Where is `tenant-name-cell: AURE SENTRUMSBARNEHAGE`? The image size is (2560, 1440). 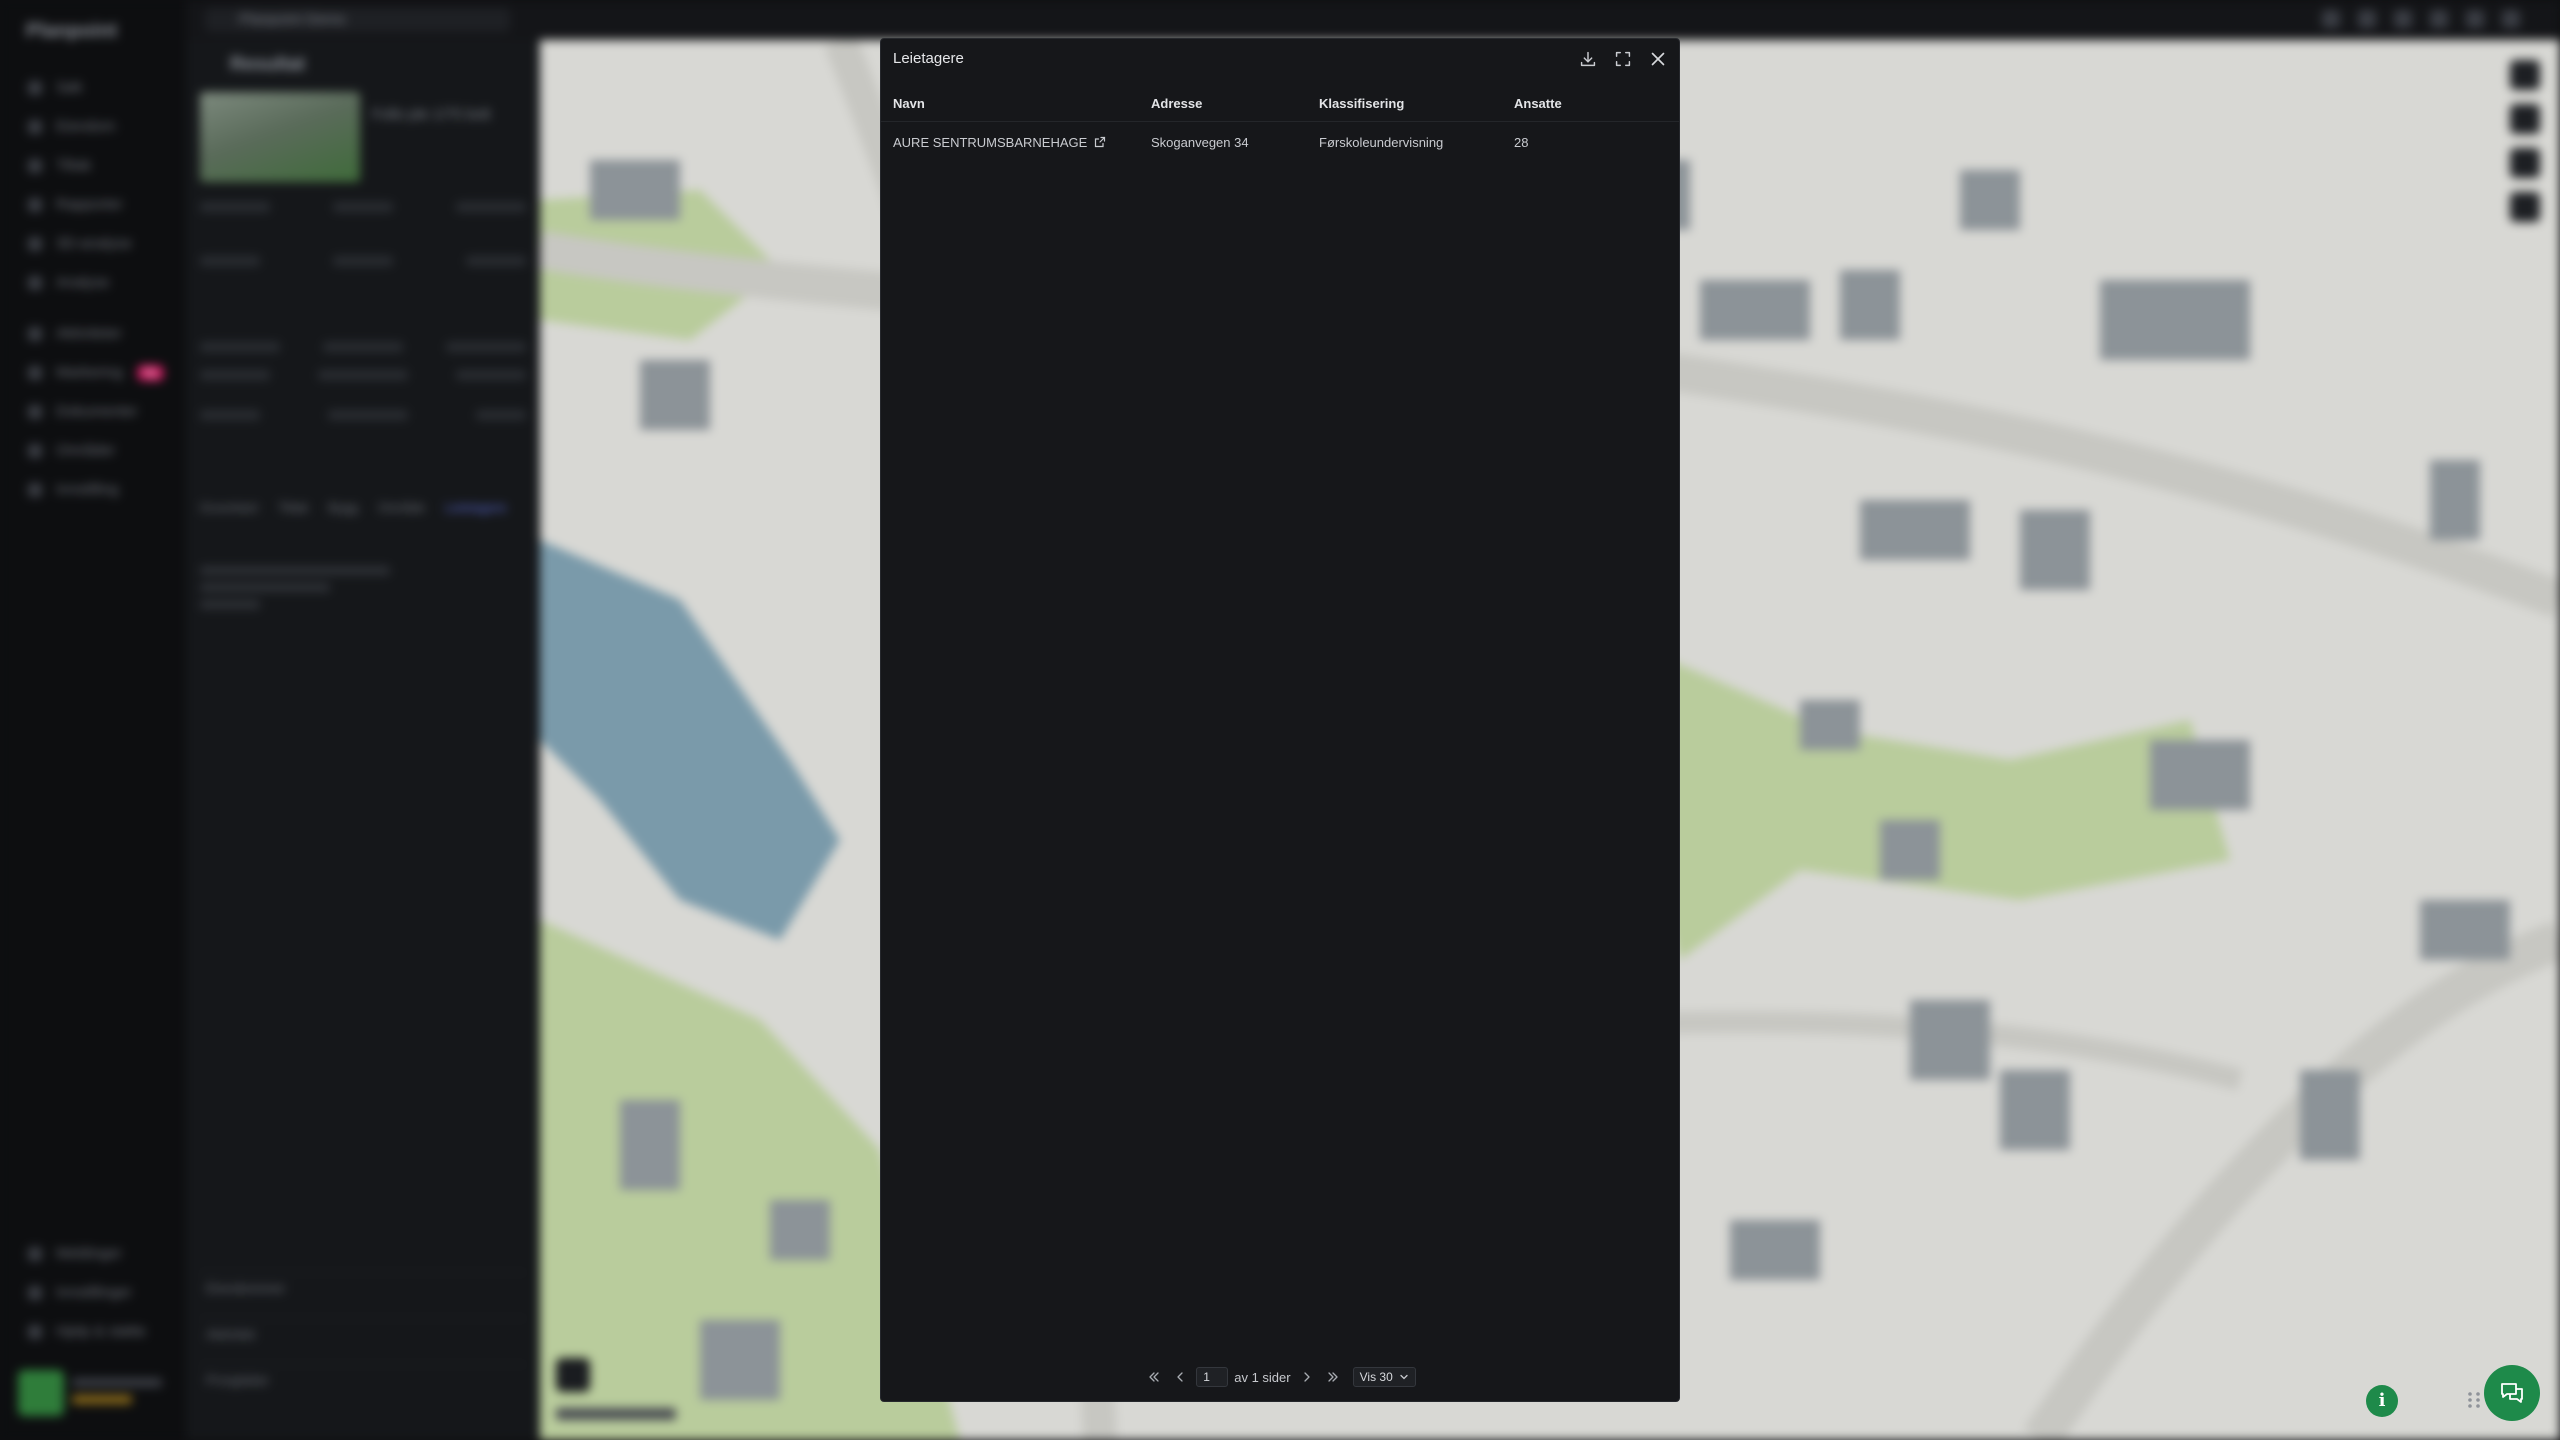
tenant-name-cell: AURE SENTRUMSBARNEHAGE is located at coordinates (1016, 142).